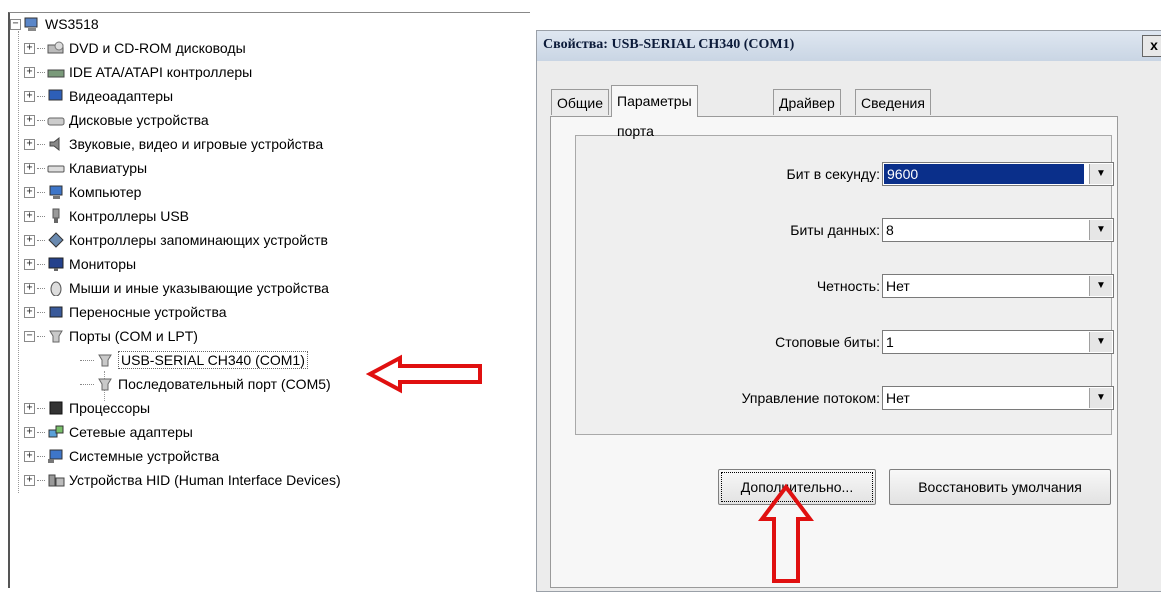 This screenshot has height=592, width=1161. What do you see at coordinates (998, 286) in the screenshot?
I see `parity-select: Нет ▼` at bounding box center [998, 286].